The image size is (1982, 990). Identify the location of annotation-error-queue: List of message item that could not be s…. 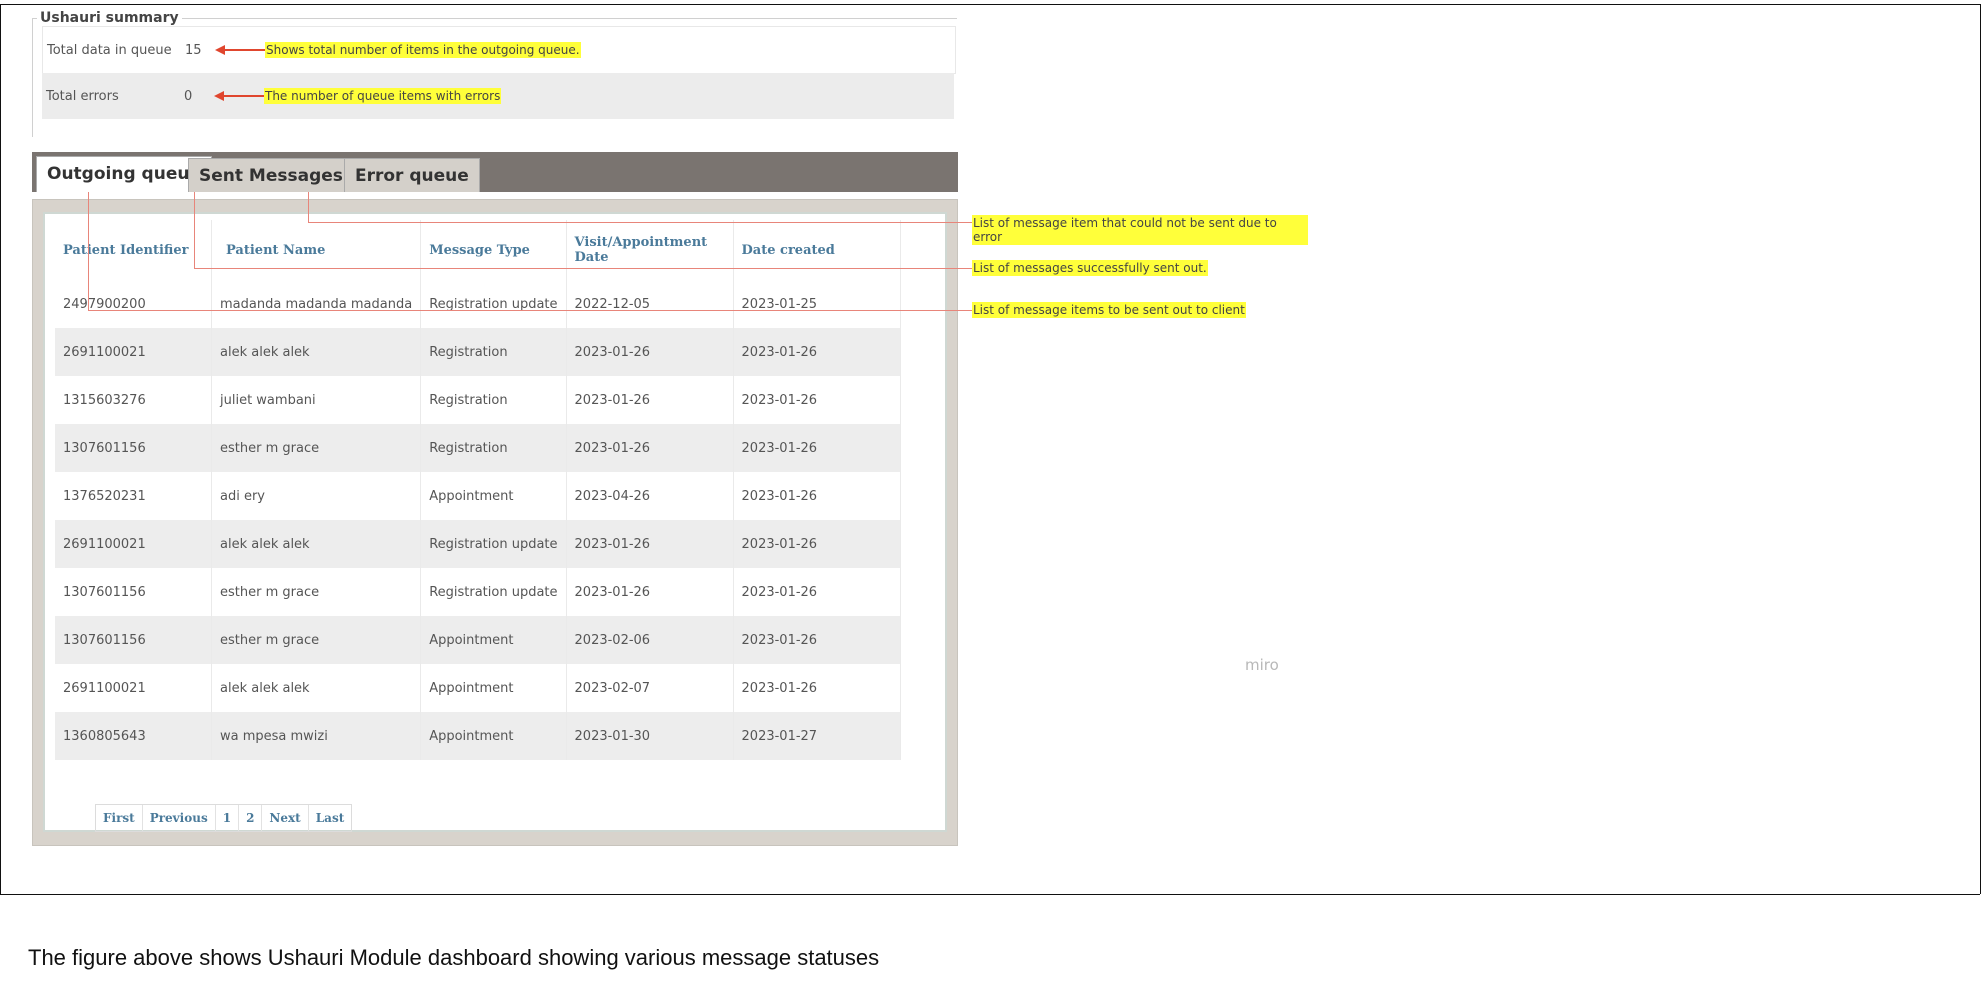
(1140, 230).